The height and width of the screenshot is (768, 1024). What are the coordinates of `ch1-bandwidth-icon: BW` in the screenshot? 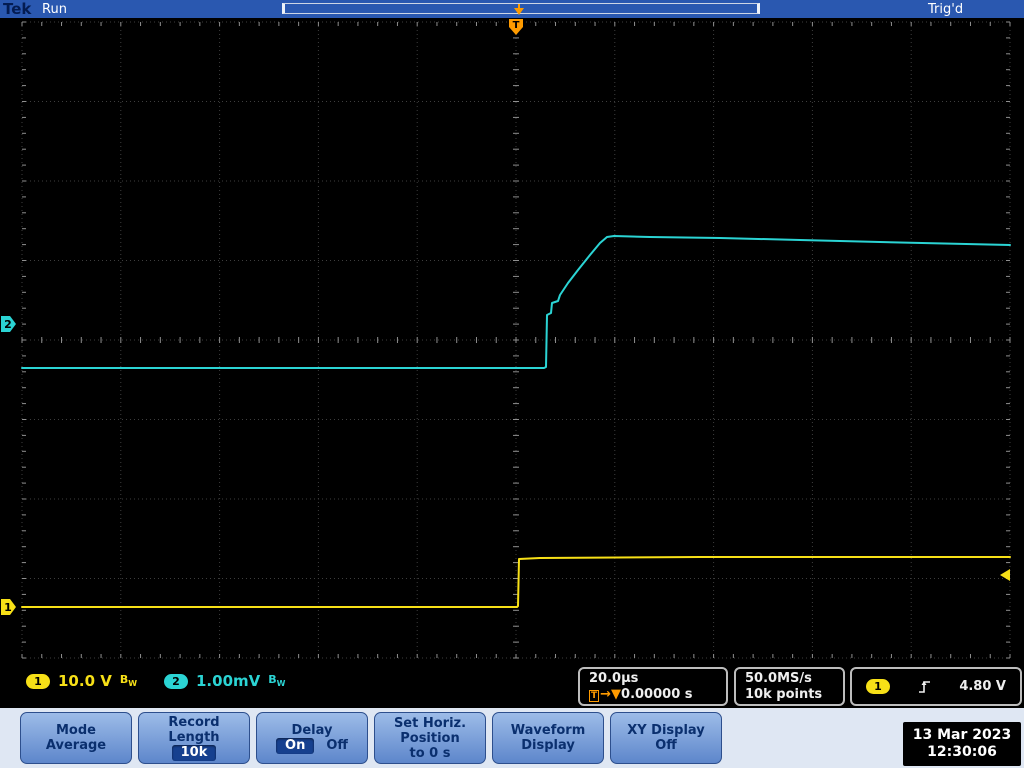 It's located at (128, 681).